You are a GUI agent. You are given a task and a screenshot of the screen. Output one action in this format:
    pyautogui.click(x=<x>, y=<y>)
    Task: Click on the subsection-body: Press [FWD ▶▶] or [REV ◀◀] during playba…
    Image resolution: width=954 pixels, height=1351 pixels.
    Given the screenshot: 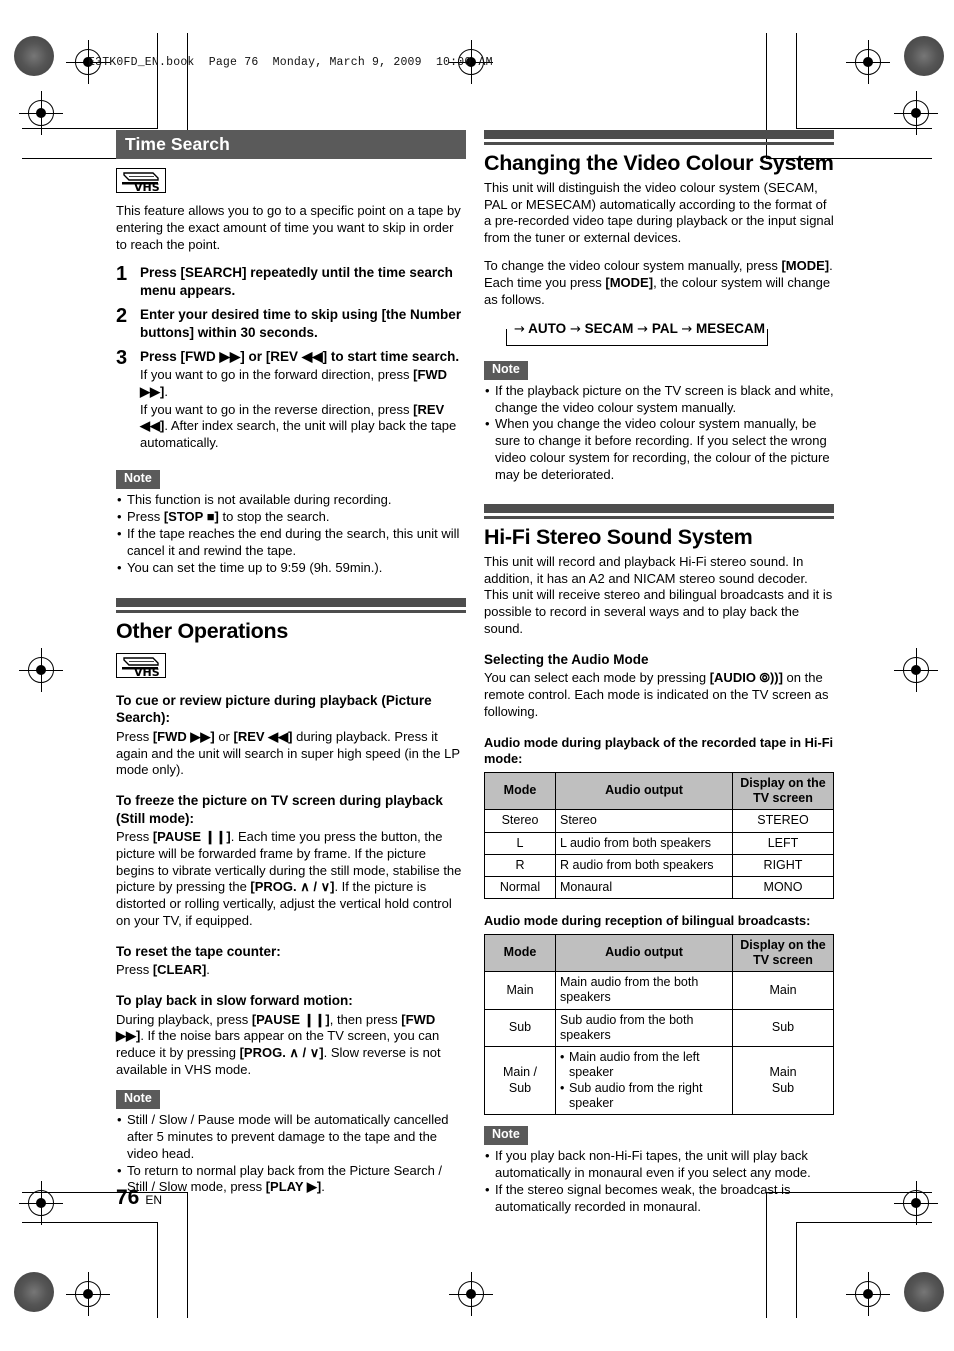 What is the action you would take?
    pyautogui.click(x=288, y=753)
    